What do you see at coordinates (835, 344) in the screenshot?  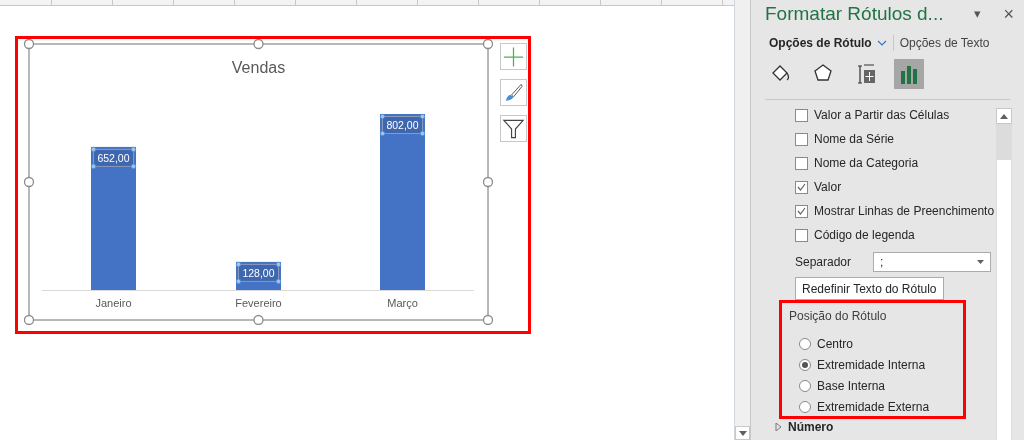 I see `radio-label: Centro` at bounding box center [835, 344].